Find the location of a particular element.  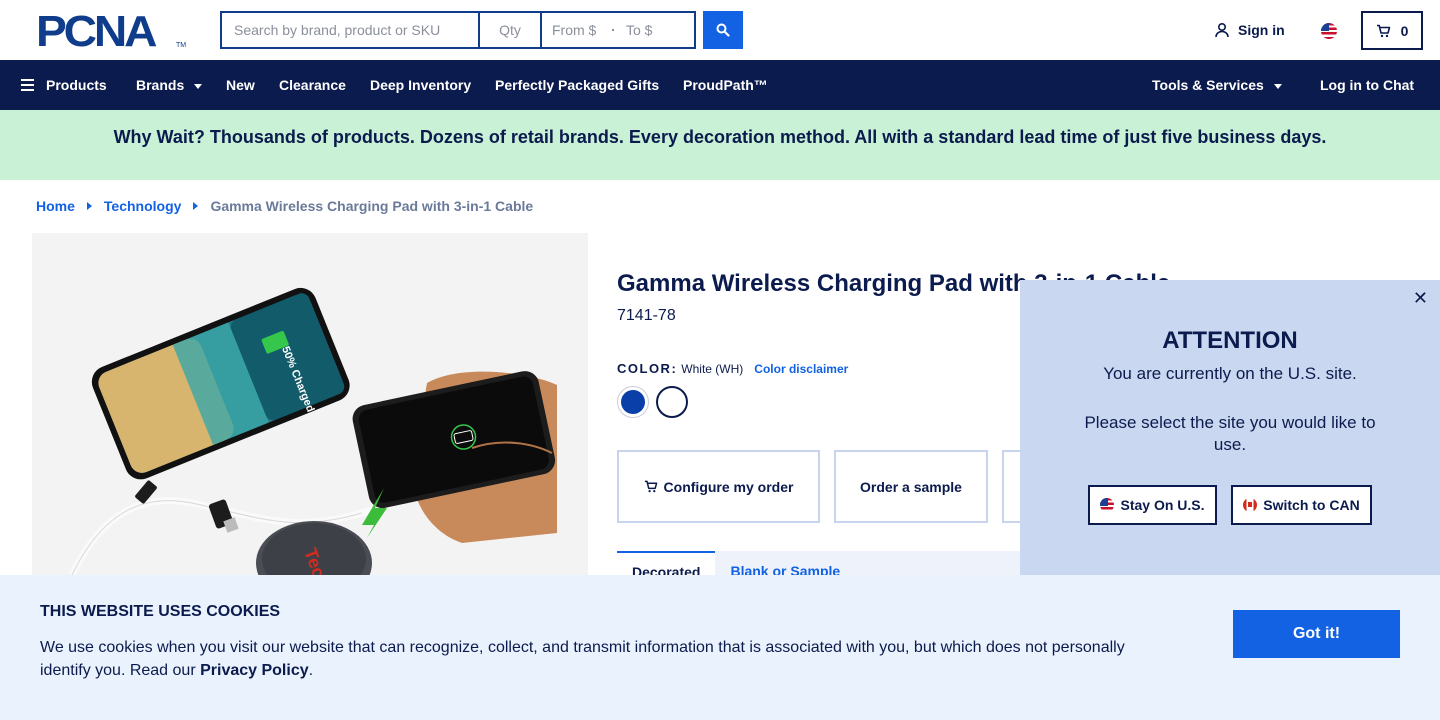

nav-tools-services: Tools & Services is located at coordinates (1217, 85).